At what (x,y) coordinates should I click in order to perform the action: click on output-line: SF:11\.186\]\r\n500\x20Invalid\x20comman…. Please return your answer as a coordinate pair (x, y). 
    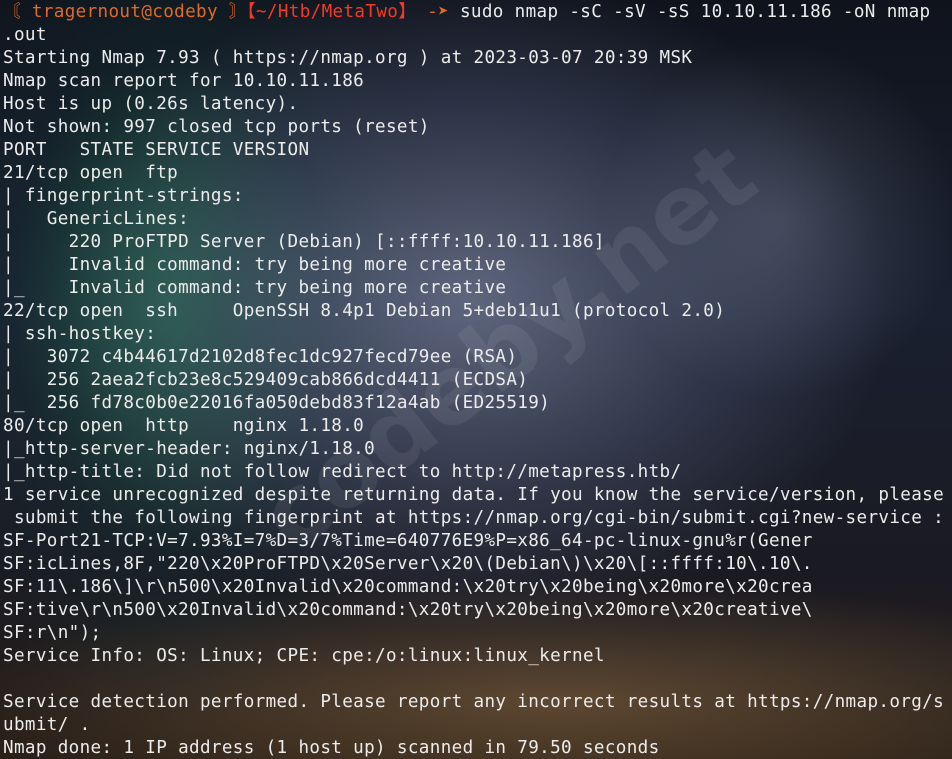
    Looking at the image, I should click on (408, 587).